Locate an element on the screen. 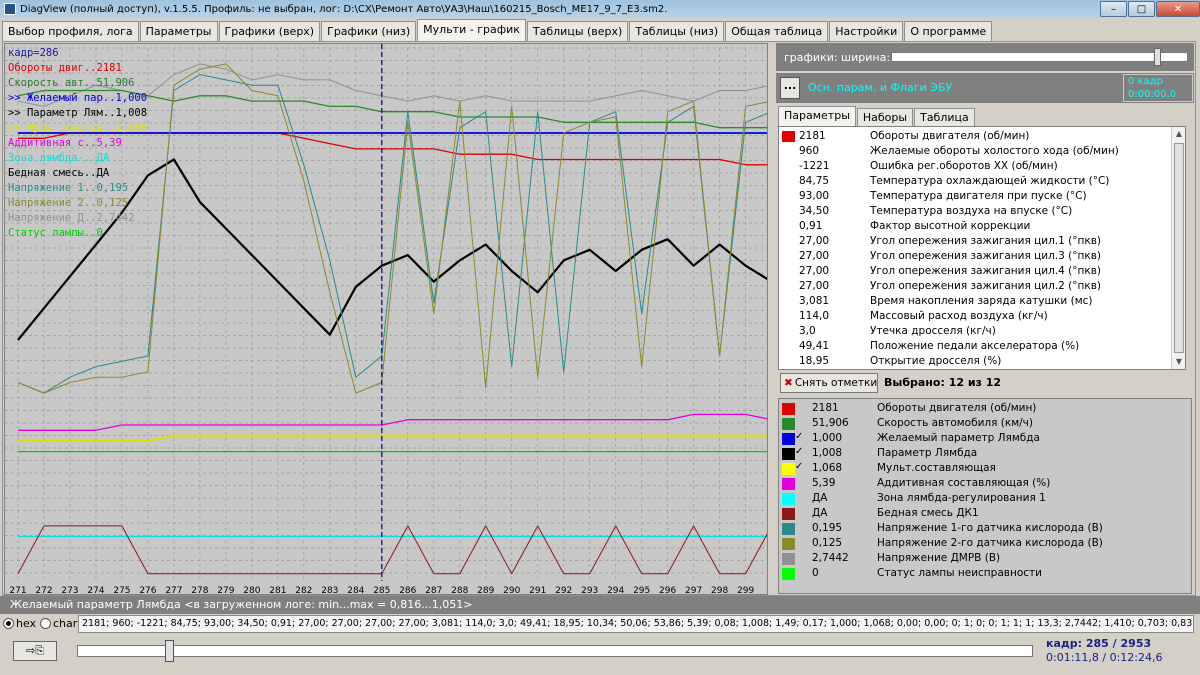 Image resolution: width=1200 pixels, height=675 pixels. param-row: 114,0 Массовый расход воздуха (кг/ч) is located at coordinates (975, 316).